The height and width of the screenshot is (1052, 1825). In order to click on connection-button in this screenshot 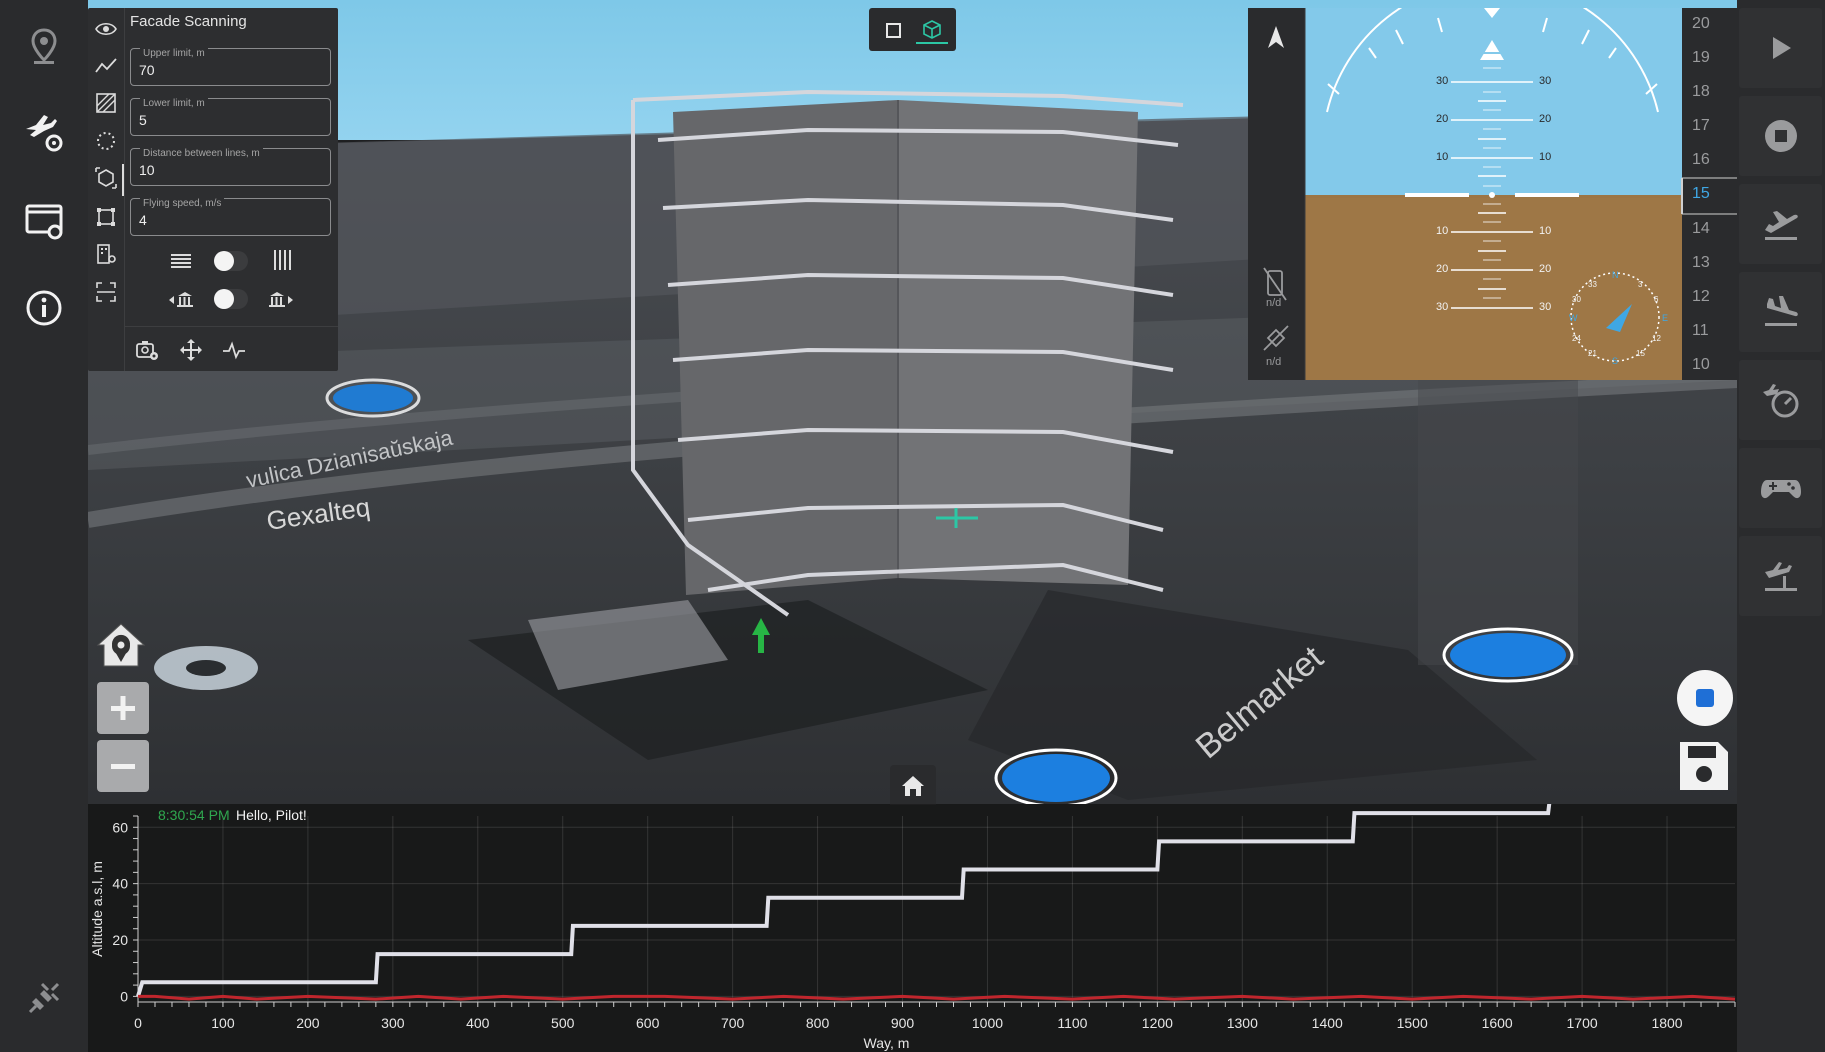, I will do `click(44, 998)`.